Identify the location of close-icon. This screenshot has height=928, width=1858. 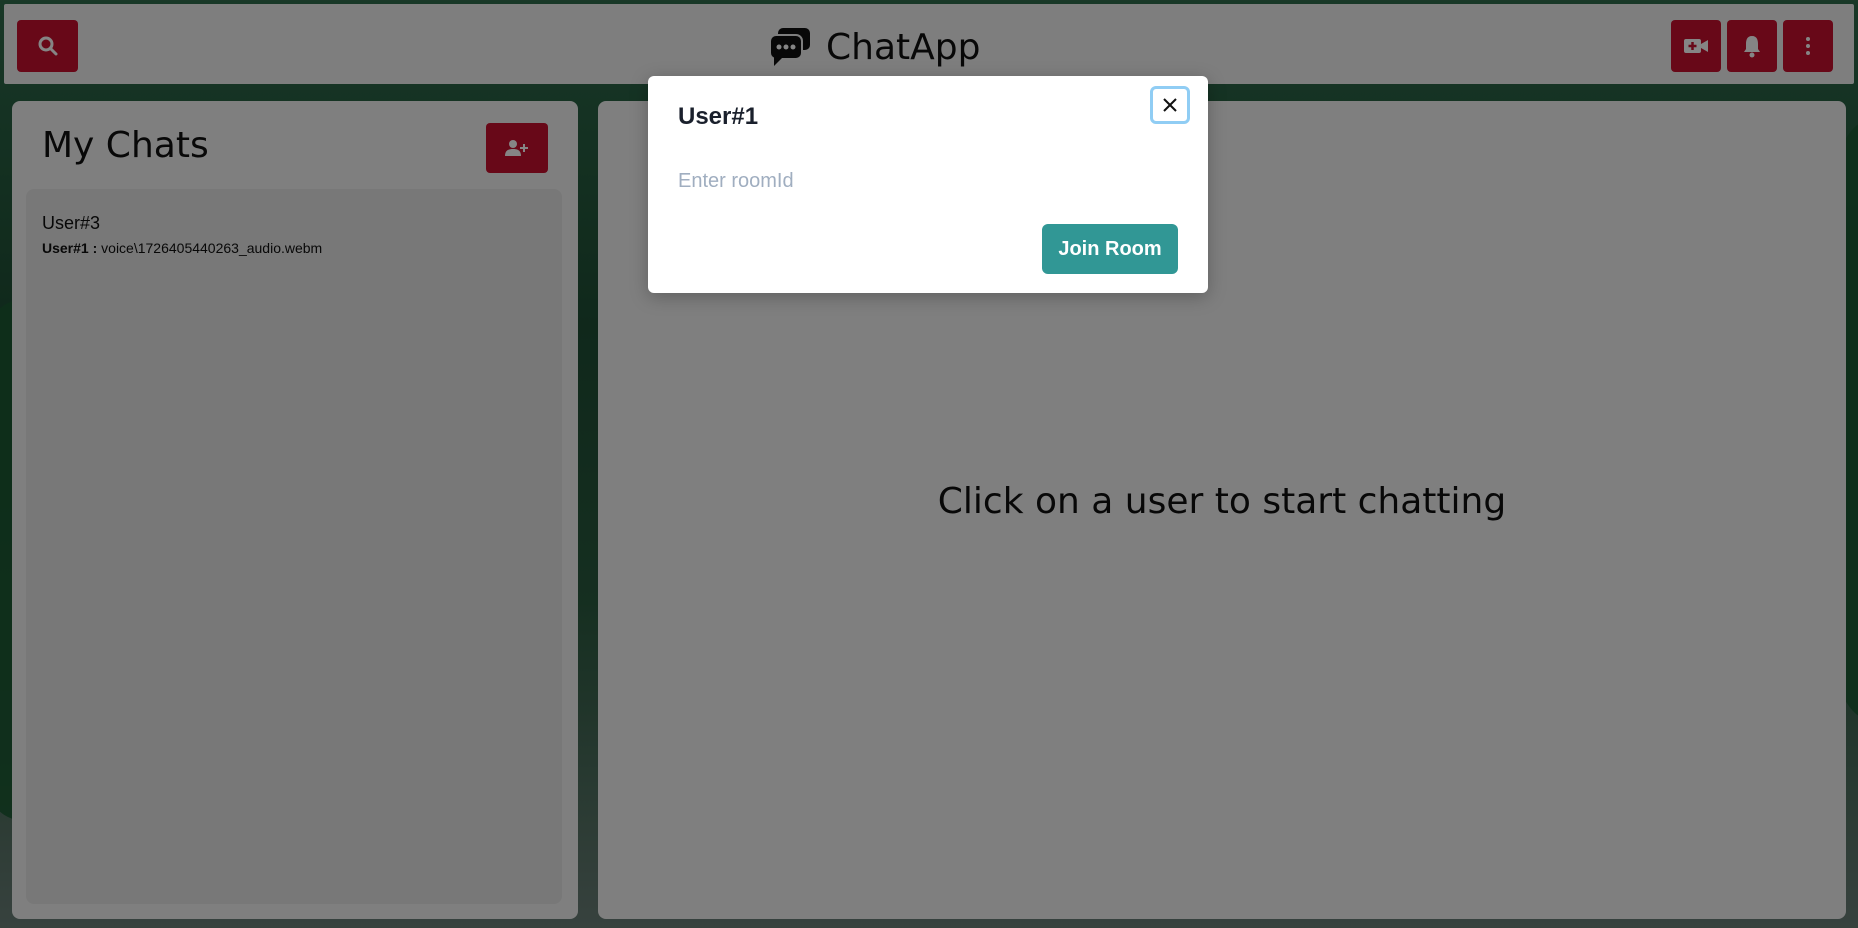
(1170, 105).